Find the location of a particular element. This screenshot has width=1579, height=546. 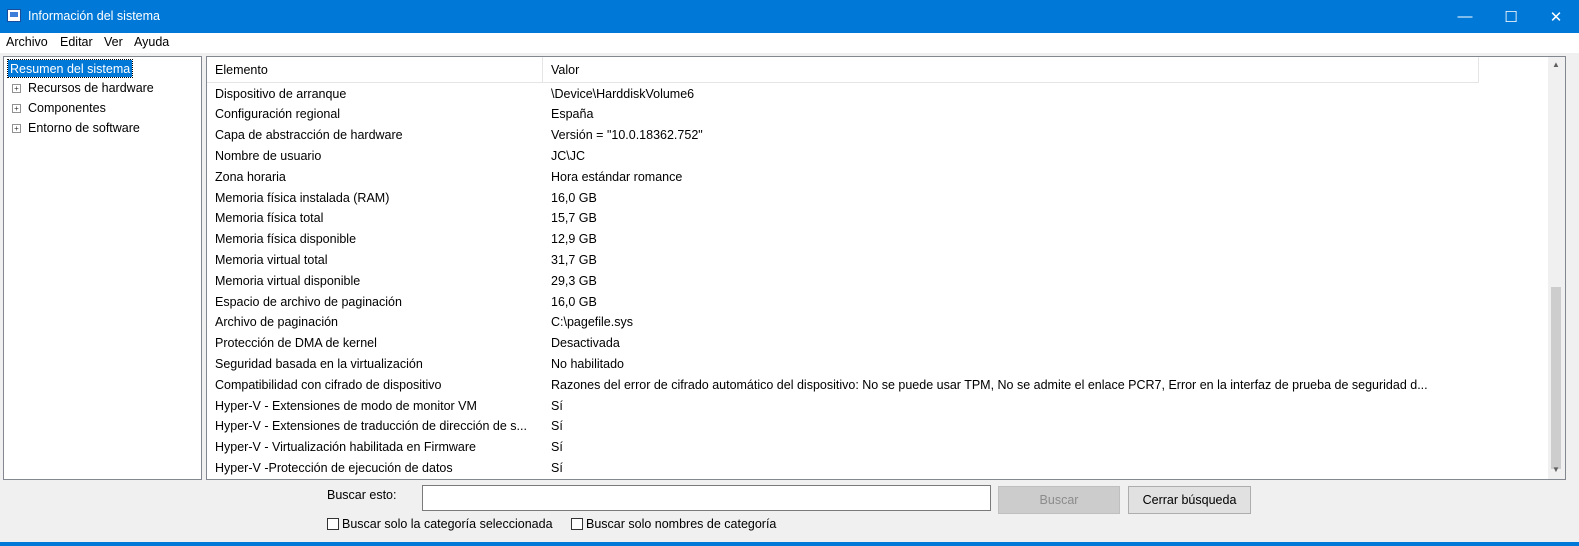

table-row: Archivo de paginación C:\pagefile.sys is located at coordinates (872, 322).